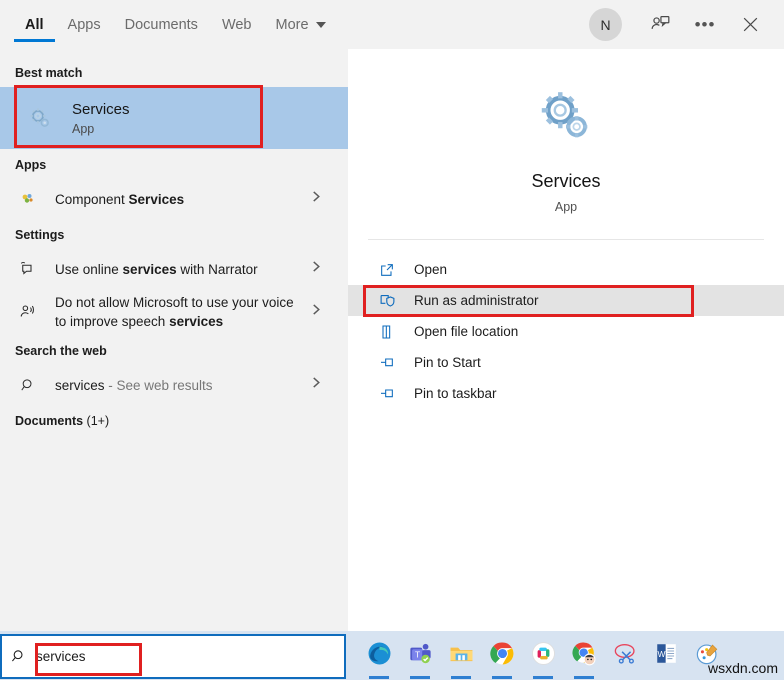 The height and width of the screenshot is (680, 784). Describe the element at coordinates (387, 300) in the screenshot. I see `shield-run-icon` at that location.